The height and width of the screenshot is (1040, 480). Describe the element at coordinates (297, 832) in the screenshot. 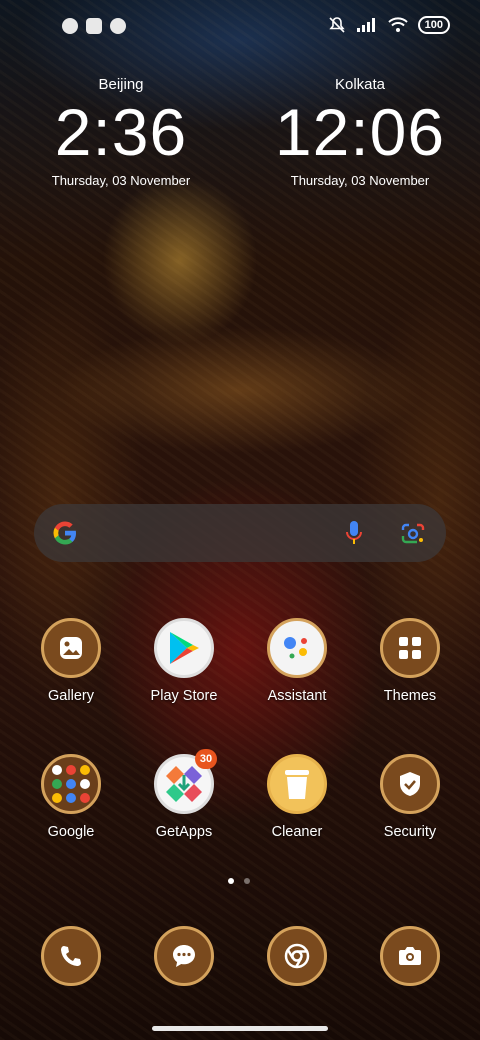

I see `app-label: Cleaner` at that location.